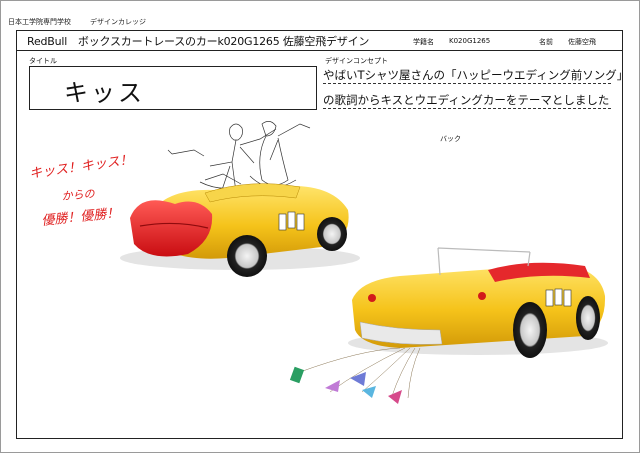  What do you see at coordinates (247, 256) in the screenshot?
I see `front-left-wheel` at bounding box center [247, 256].